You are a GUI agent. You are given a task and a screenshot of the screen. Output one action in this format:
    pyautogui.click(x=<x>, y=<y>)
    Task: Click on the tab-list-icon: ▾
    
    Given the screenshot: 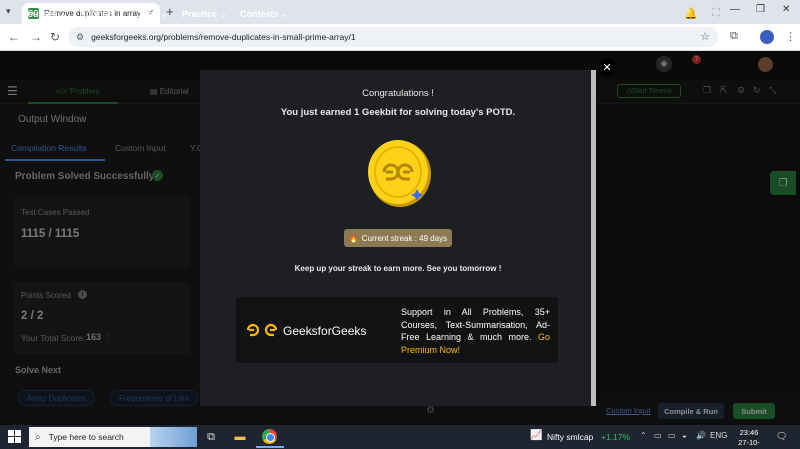 What is the action you would take?
    pyautogui.click(x=8, y=11)
    